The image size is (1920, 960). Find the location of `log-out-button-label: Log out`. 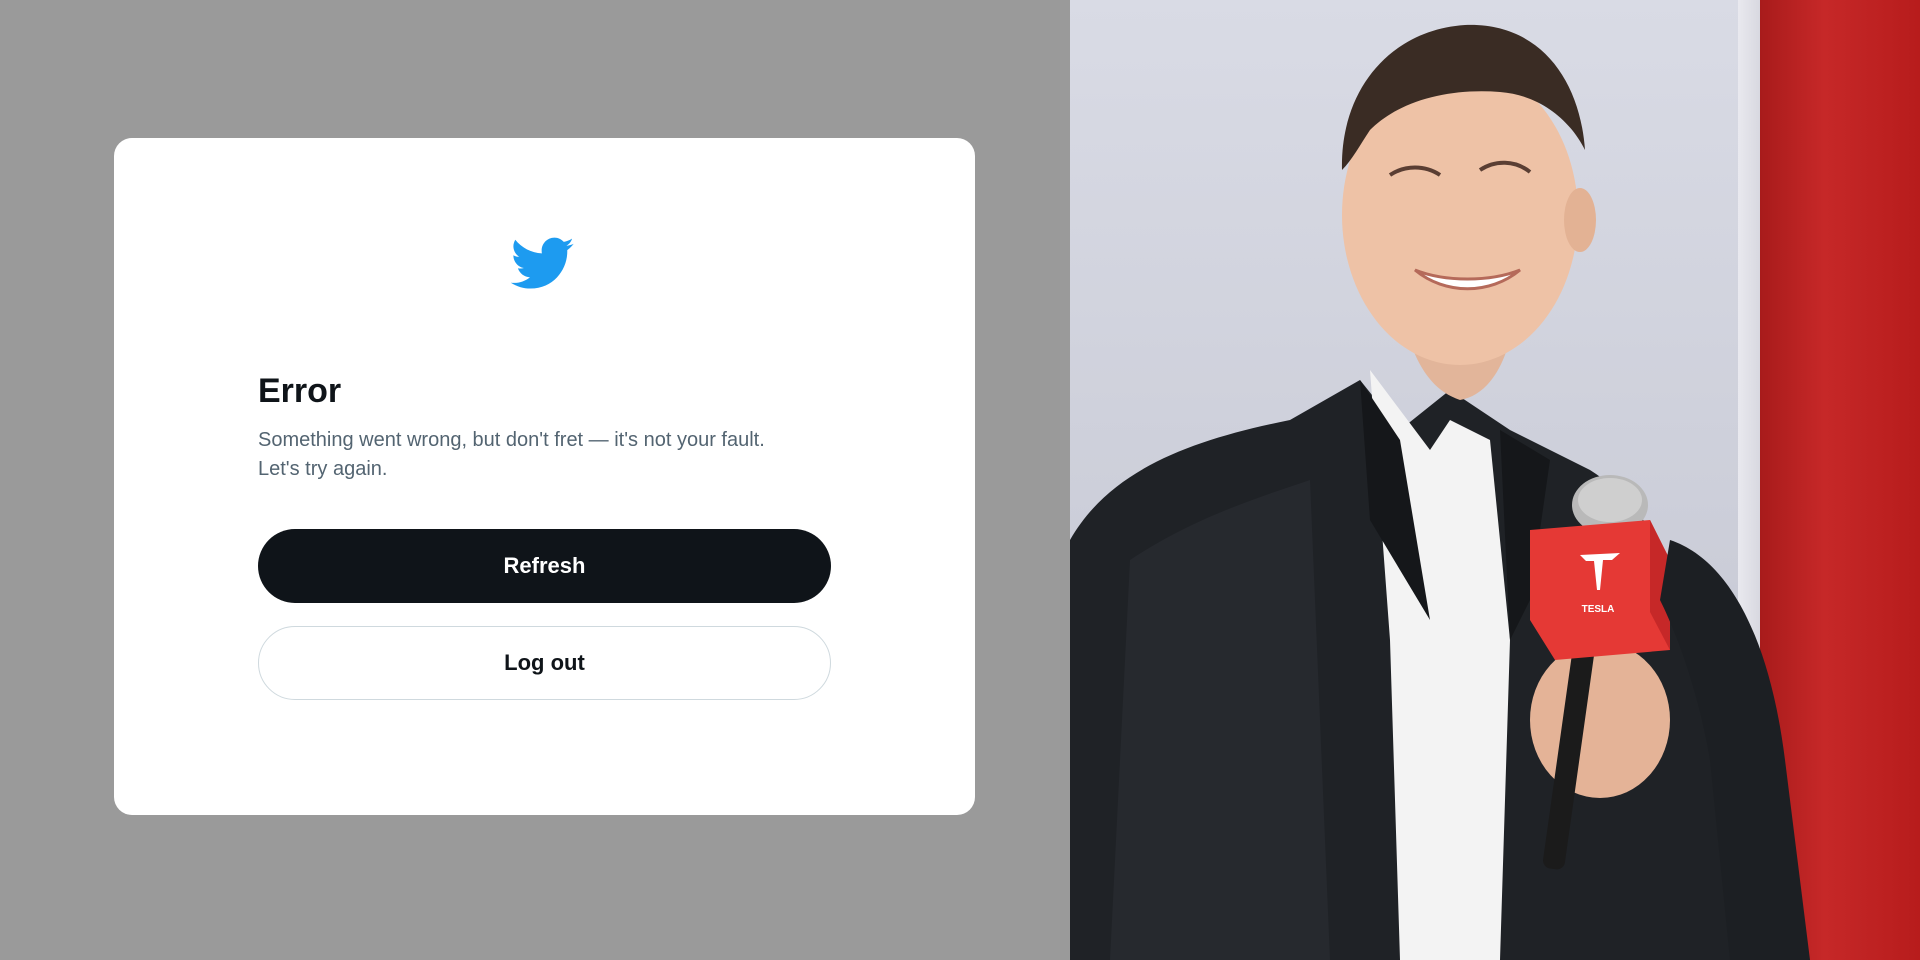

log-out-button-label: Log out is located at coordinates (544, 662).